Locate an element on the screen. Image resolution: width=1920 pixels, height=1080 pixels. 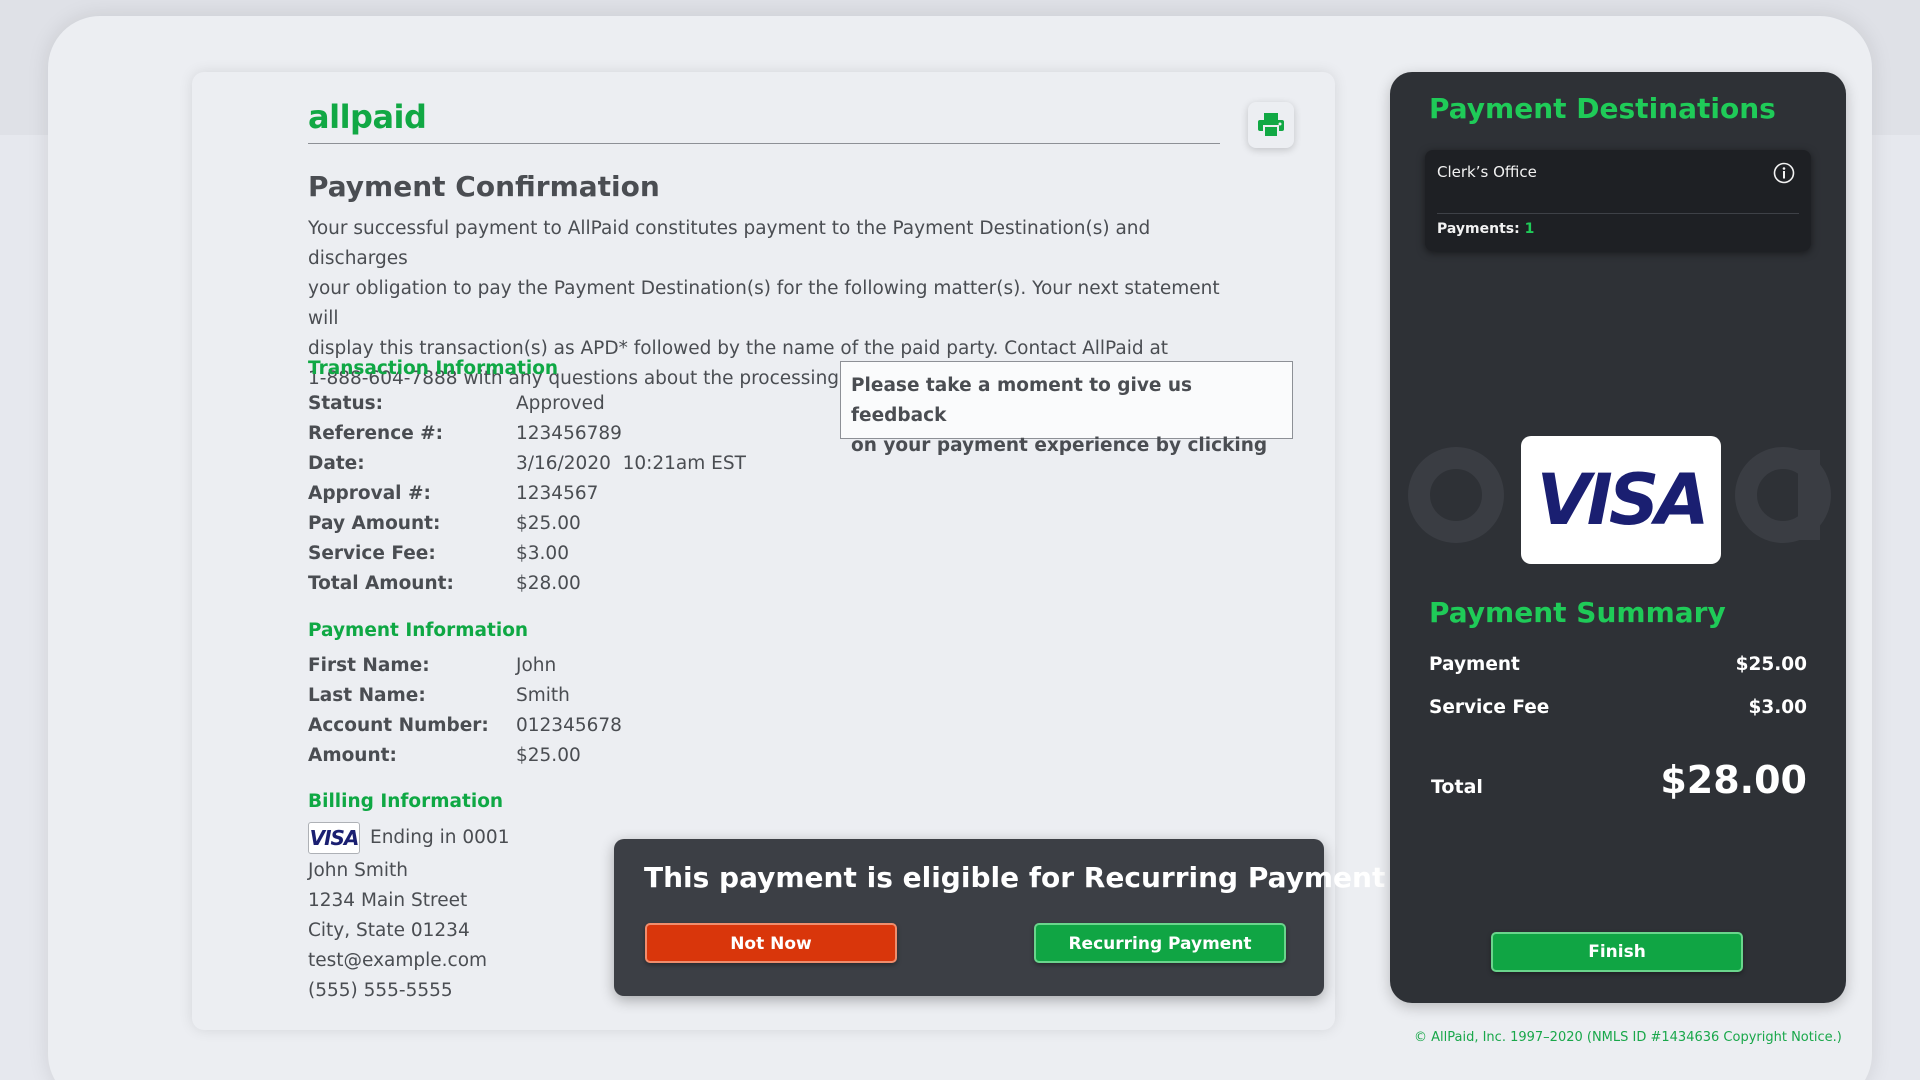
summary-label: Payment is located at coordinates (1474, 664).